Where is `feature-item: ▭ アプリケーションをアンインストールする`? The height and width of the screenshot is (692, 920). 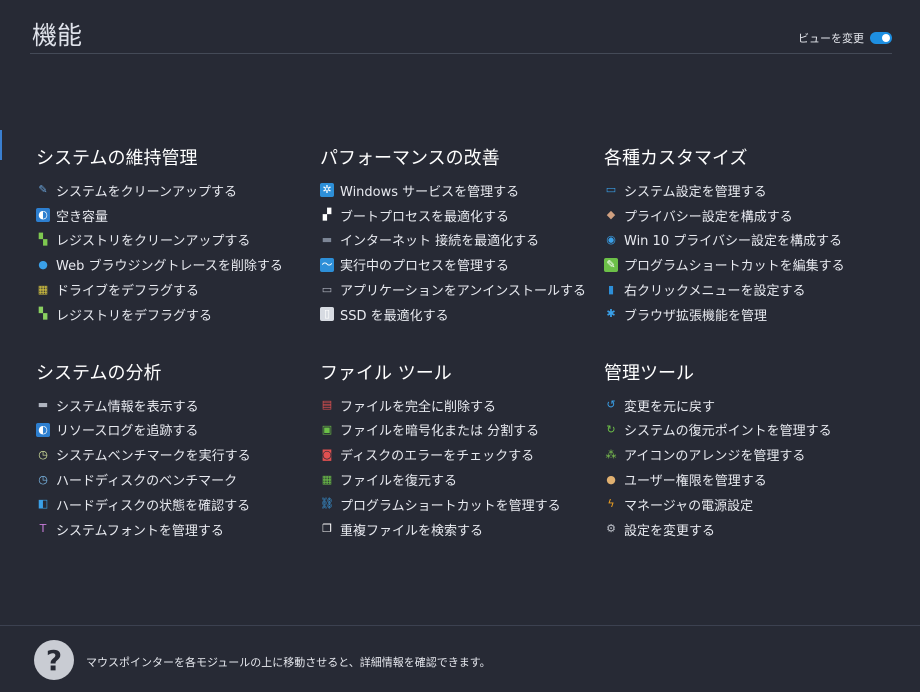
feature-item: ▭ アプリケーションをアンインストールする is located at coordinates (462, 289).